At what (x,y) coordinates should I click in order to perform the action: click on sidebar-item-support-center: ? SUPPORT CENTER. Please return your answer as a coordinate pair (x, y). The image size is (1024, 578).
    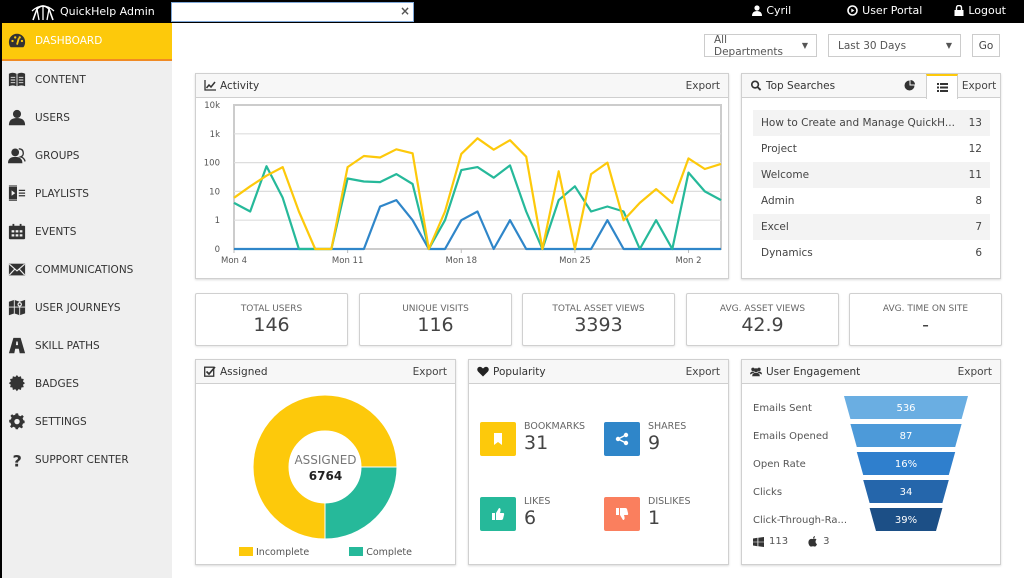
    Looking at the image, I should click on (87, 460).